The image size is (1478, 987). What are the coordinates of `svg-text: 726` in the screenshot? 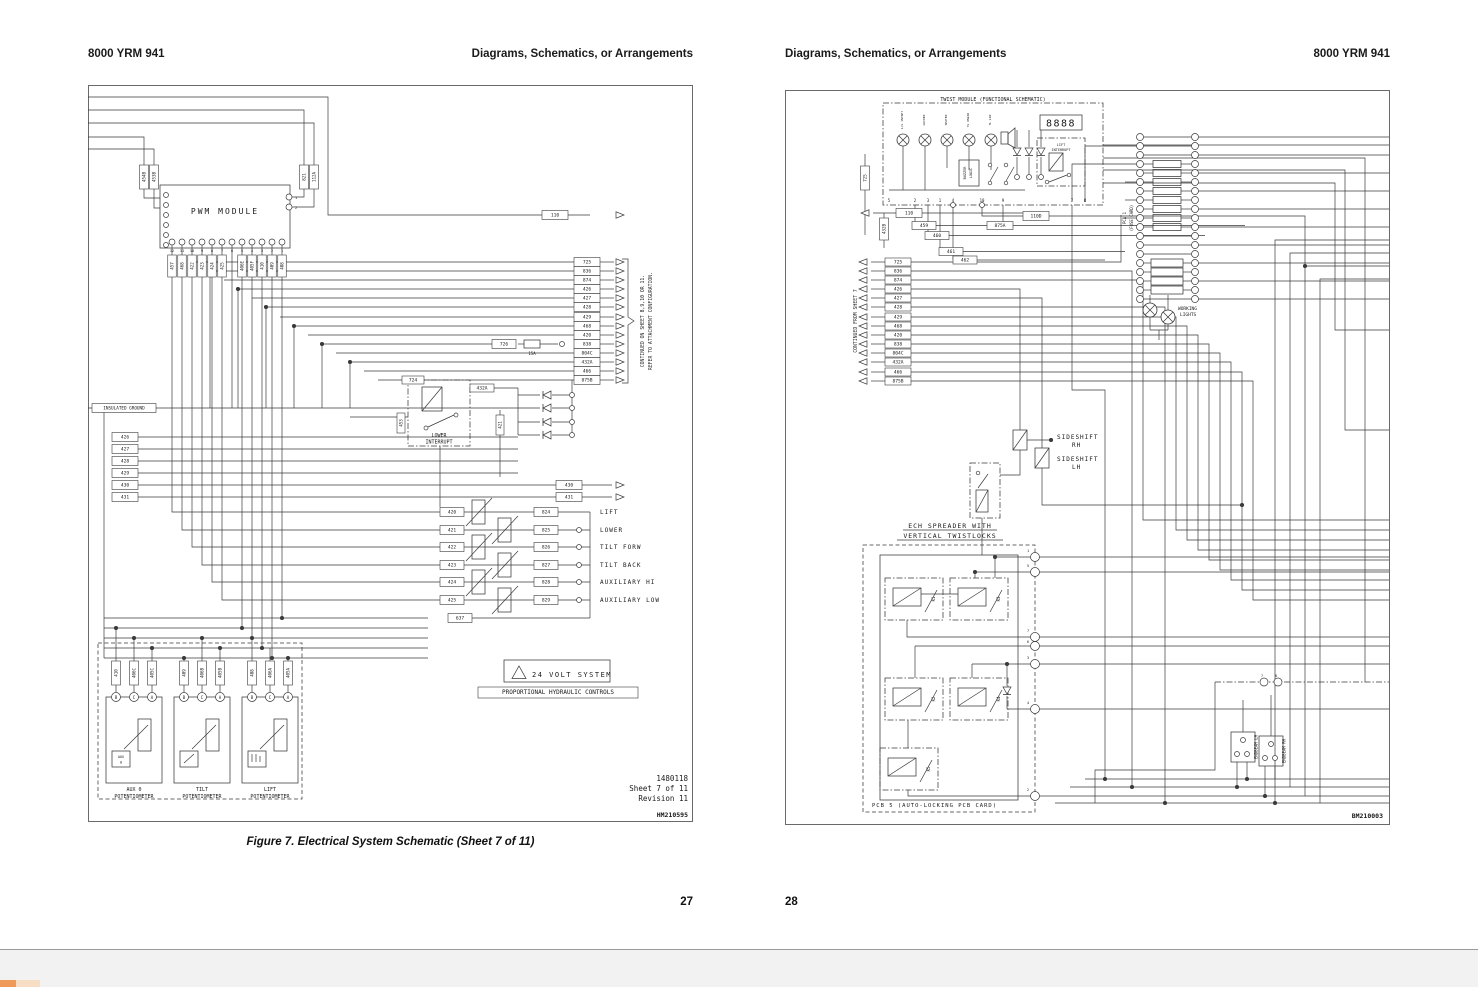 It's located at (504, 345).